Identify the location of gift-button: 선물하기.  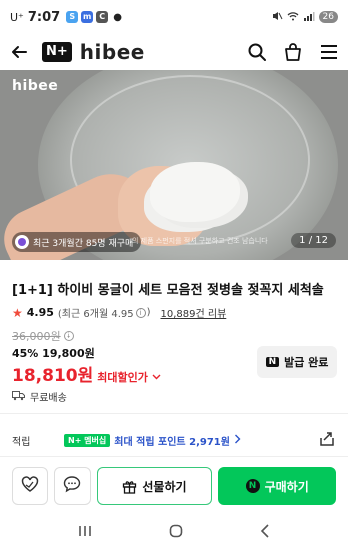
(154, 486).